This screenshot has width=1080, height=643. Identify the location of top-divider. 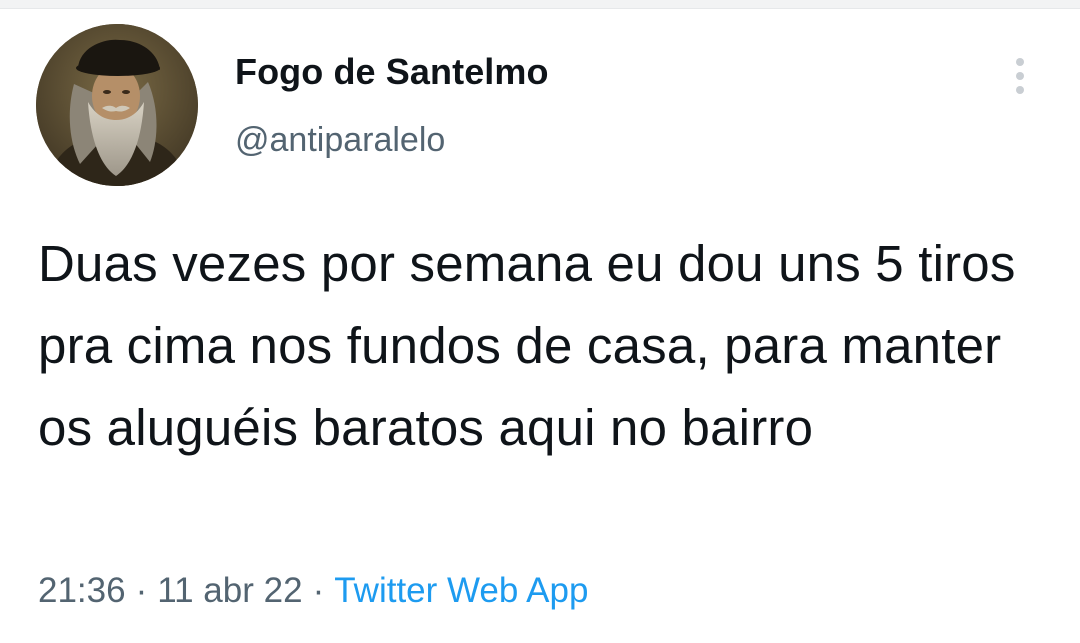
(540, 4).